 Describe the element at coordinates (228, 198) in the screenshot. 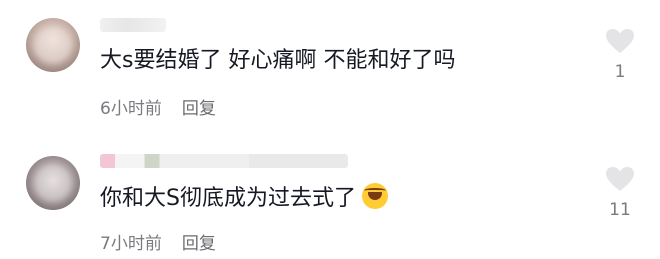

I see `comment-text-content: 你和大S彻底成为过去式了` at that location.